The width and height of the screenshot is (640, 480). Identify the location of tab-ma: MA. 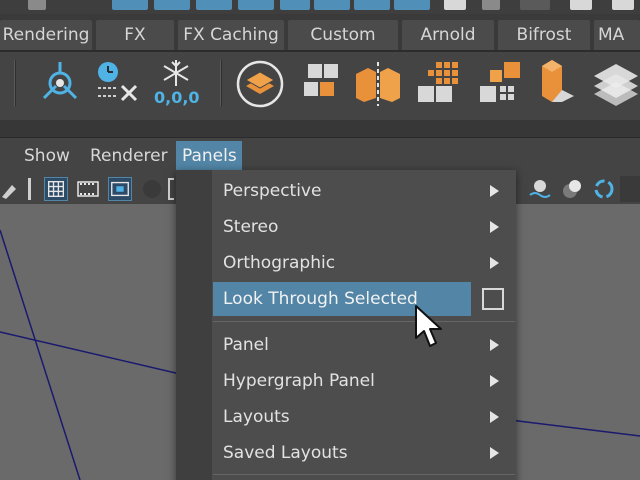
(617, 35).